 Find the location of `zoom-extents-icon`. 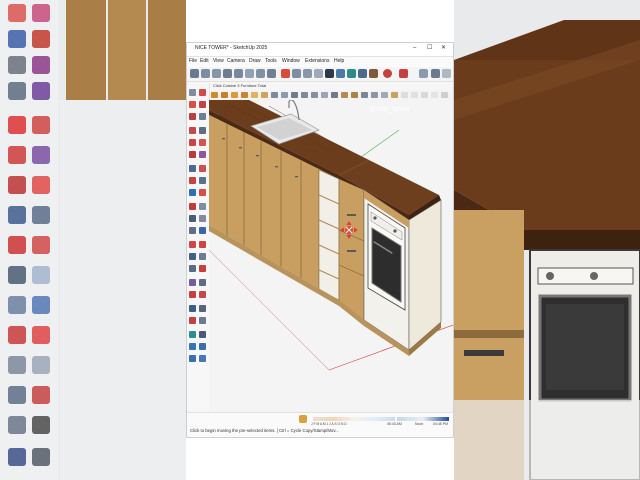

zoom-extents-icon is located at coordinates (387, 73).